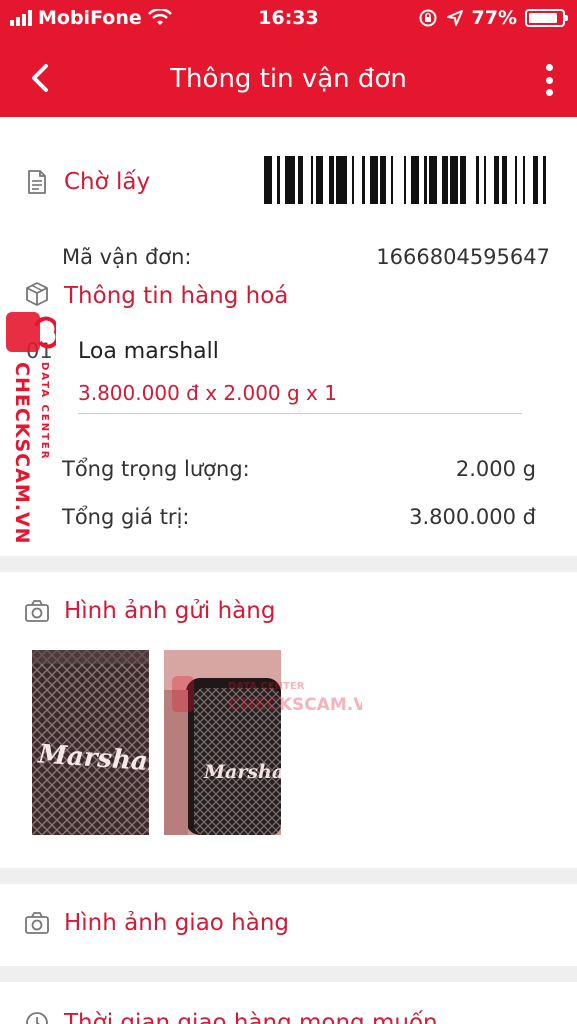 This screenshot has width=577, height=1024. Describe the element at coordinates (207, 393) in the screenshot. I see `item-detail: 3.800.000 đ x 2.000 g x 1` at that location.